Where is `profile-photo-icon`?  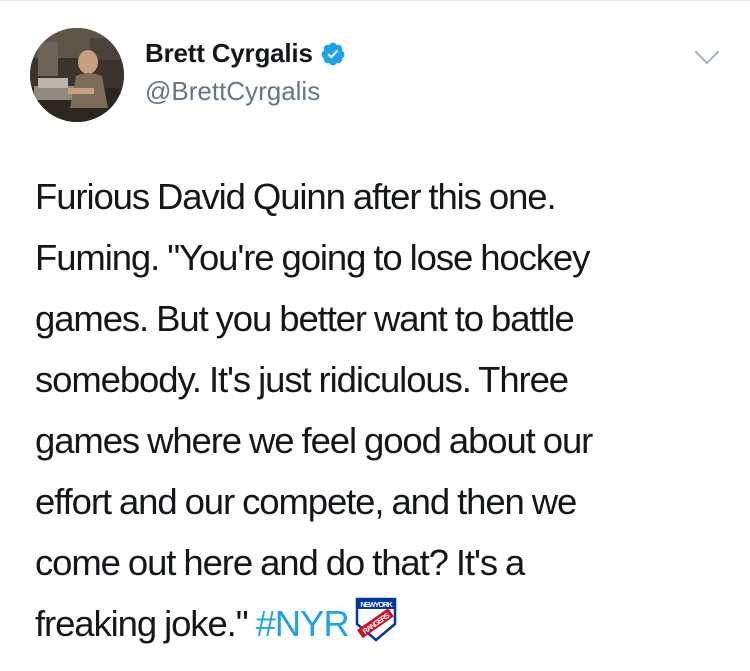 profile-photo-icon is located at coordinates (77, 75).